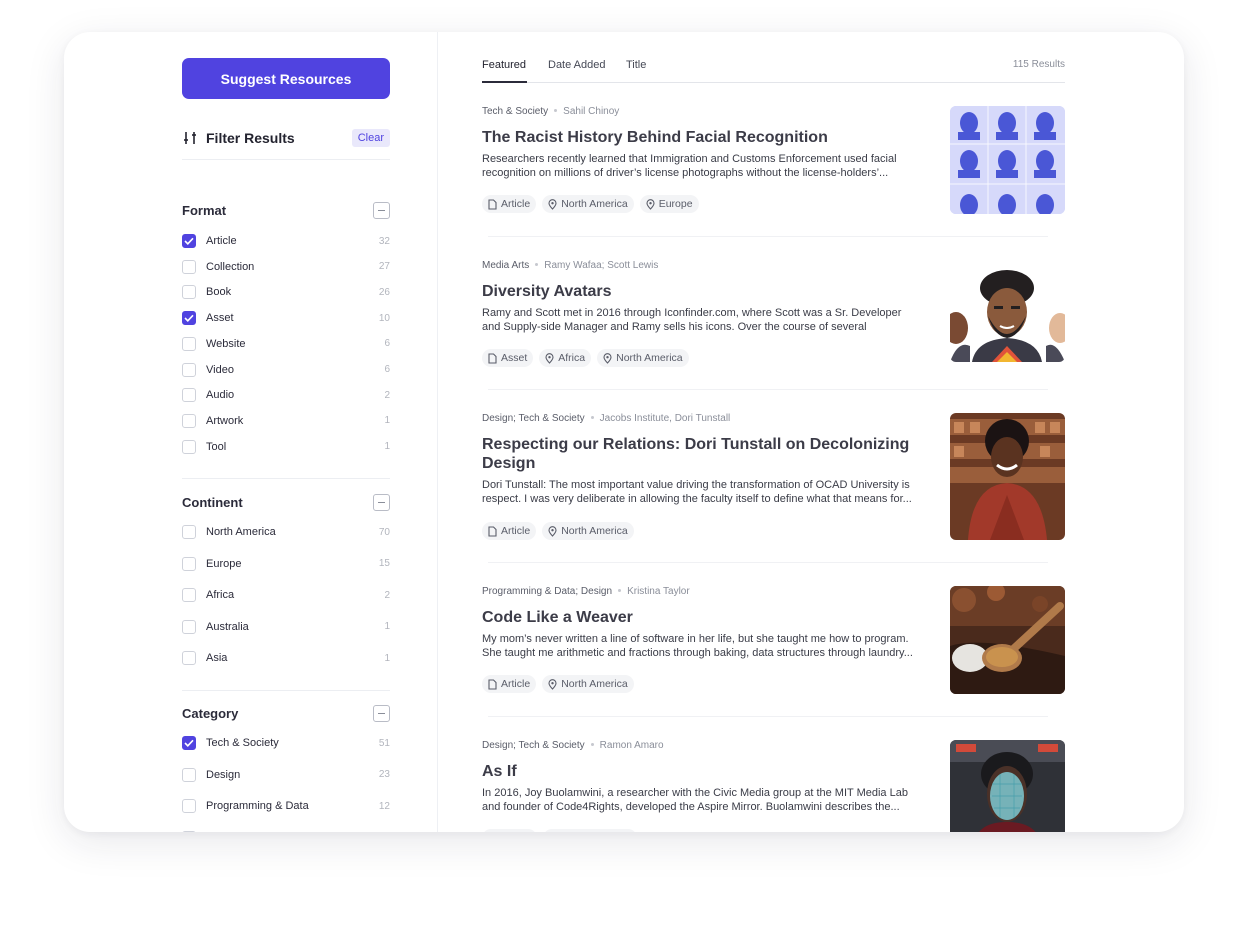 The height and width of the screenshot is (928, 1248). What do you see at coordinates (217, 658) in the screenshot?
I see `option-label: Asia` at bounding box center [217, 658].